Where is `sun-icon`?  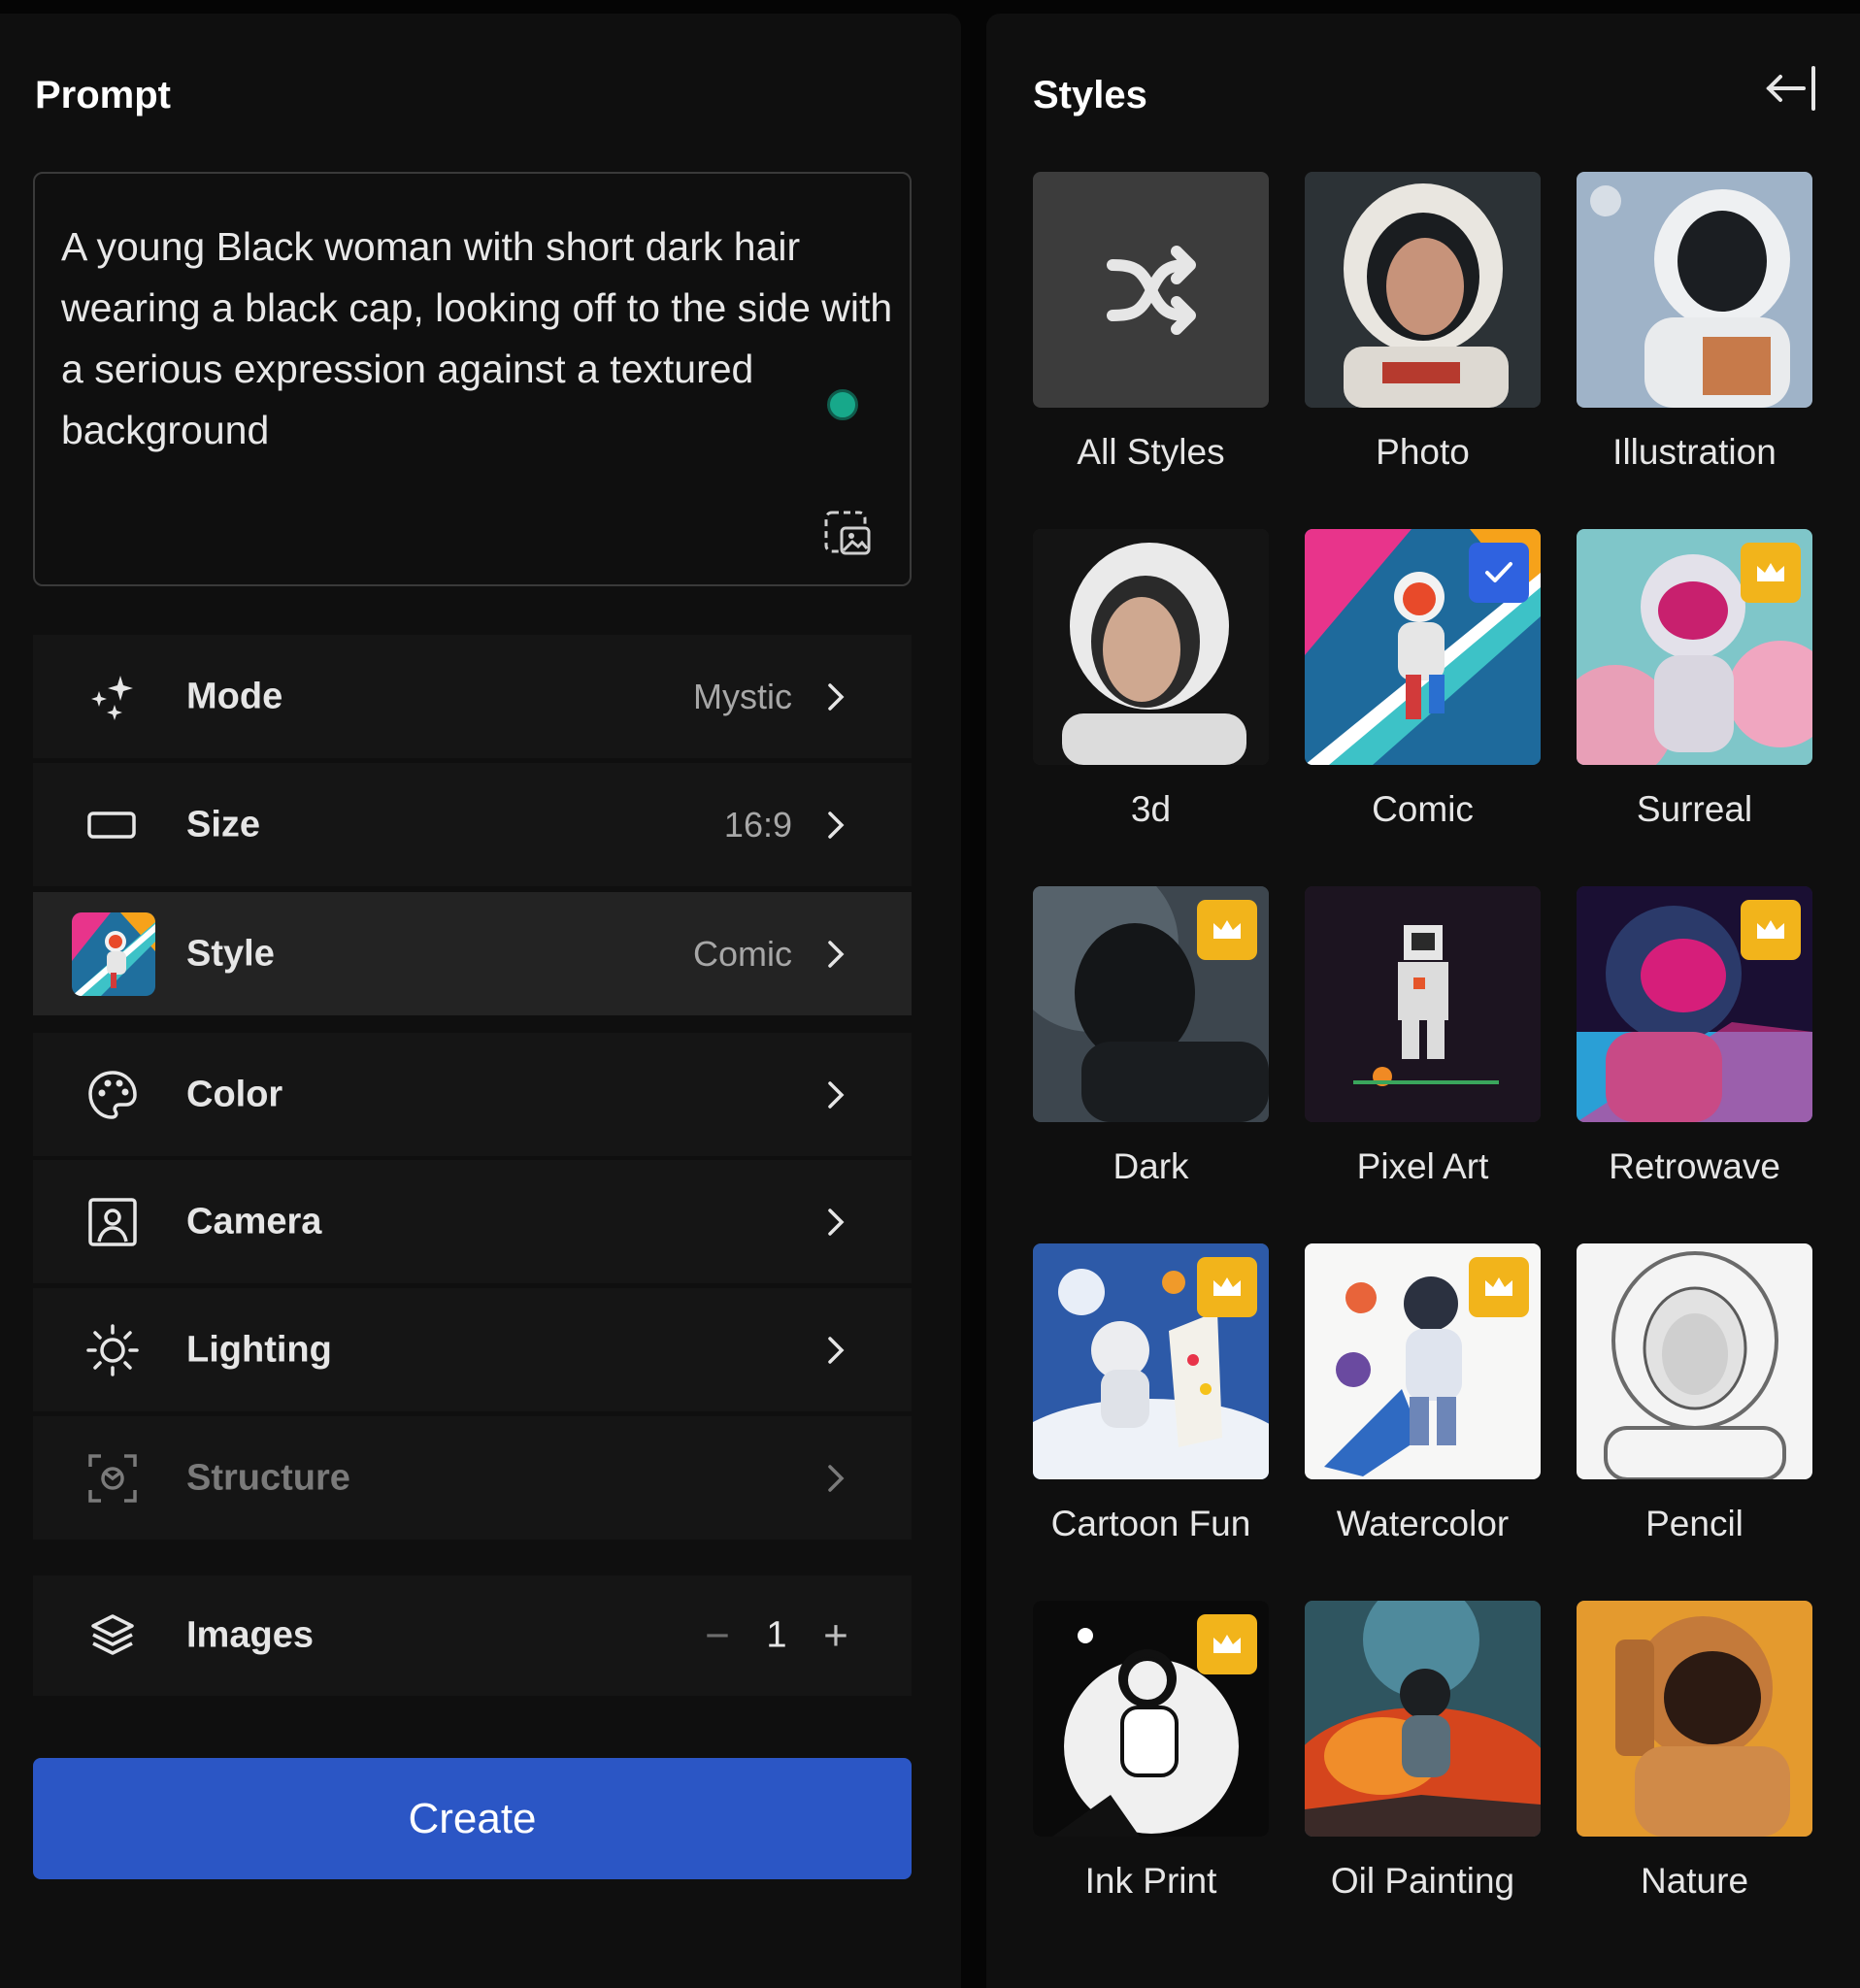
sun-icon is located at coordinates (112, 1350).